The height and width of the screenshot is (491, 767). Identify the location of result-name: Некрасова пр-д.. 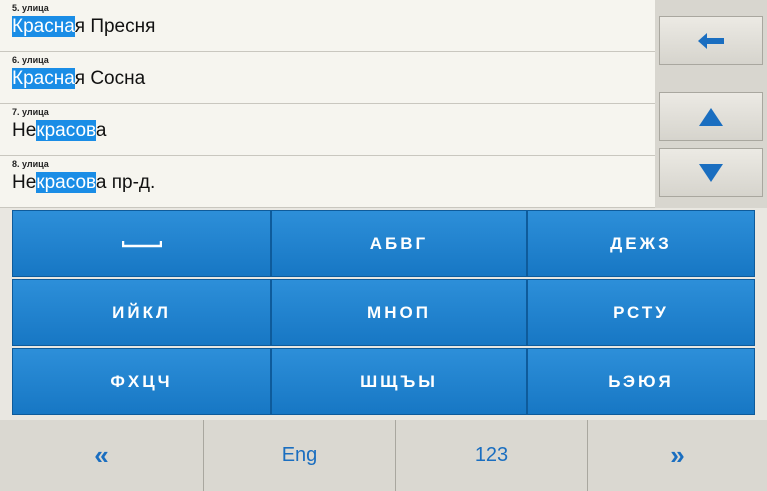
(84, 182).